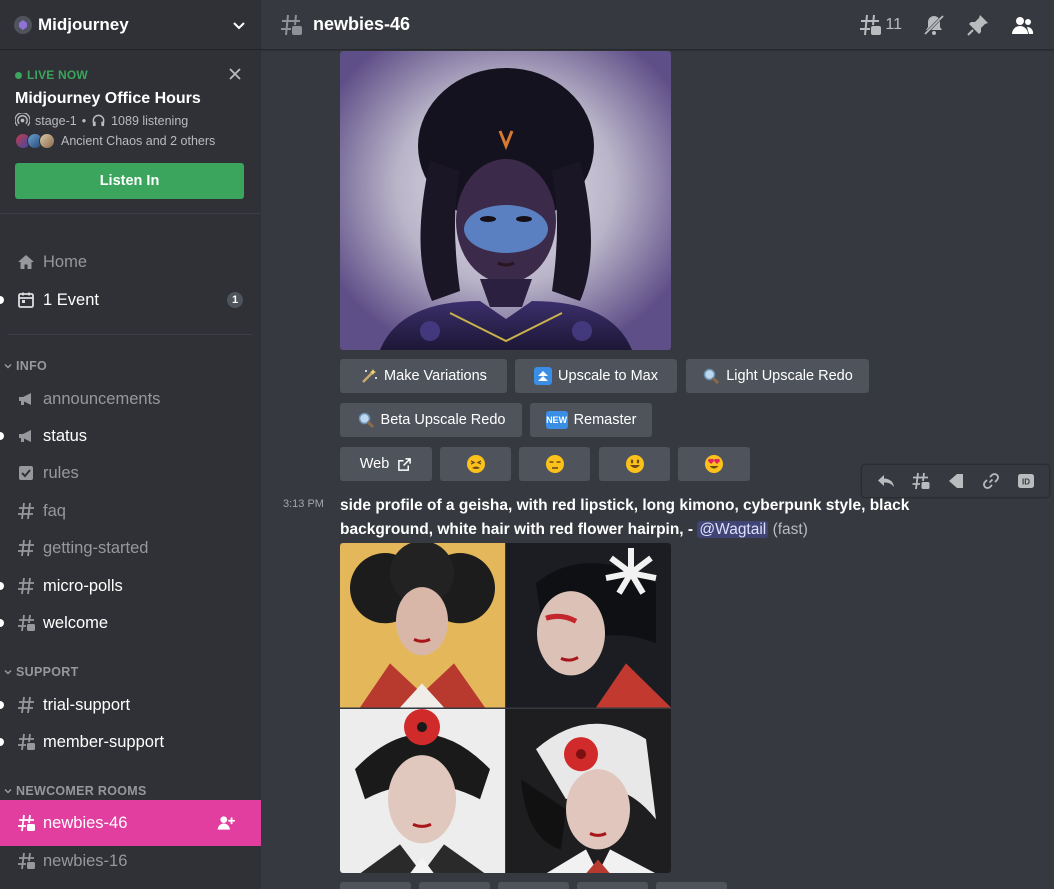 Image resolution: width=1054 pixels, height=889 pixels. I want to click on channel-status: status, so click(130, 436).